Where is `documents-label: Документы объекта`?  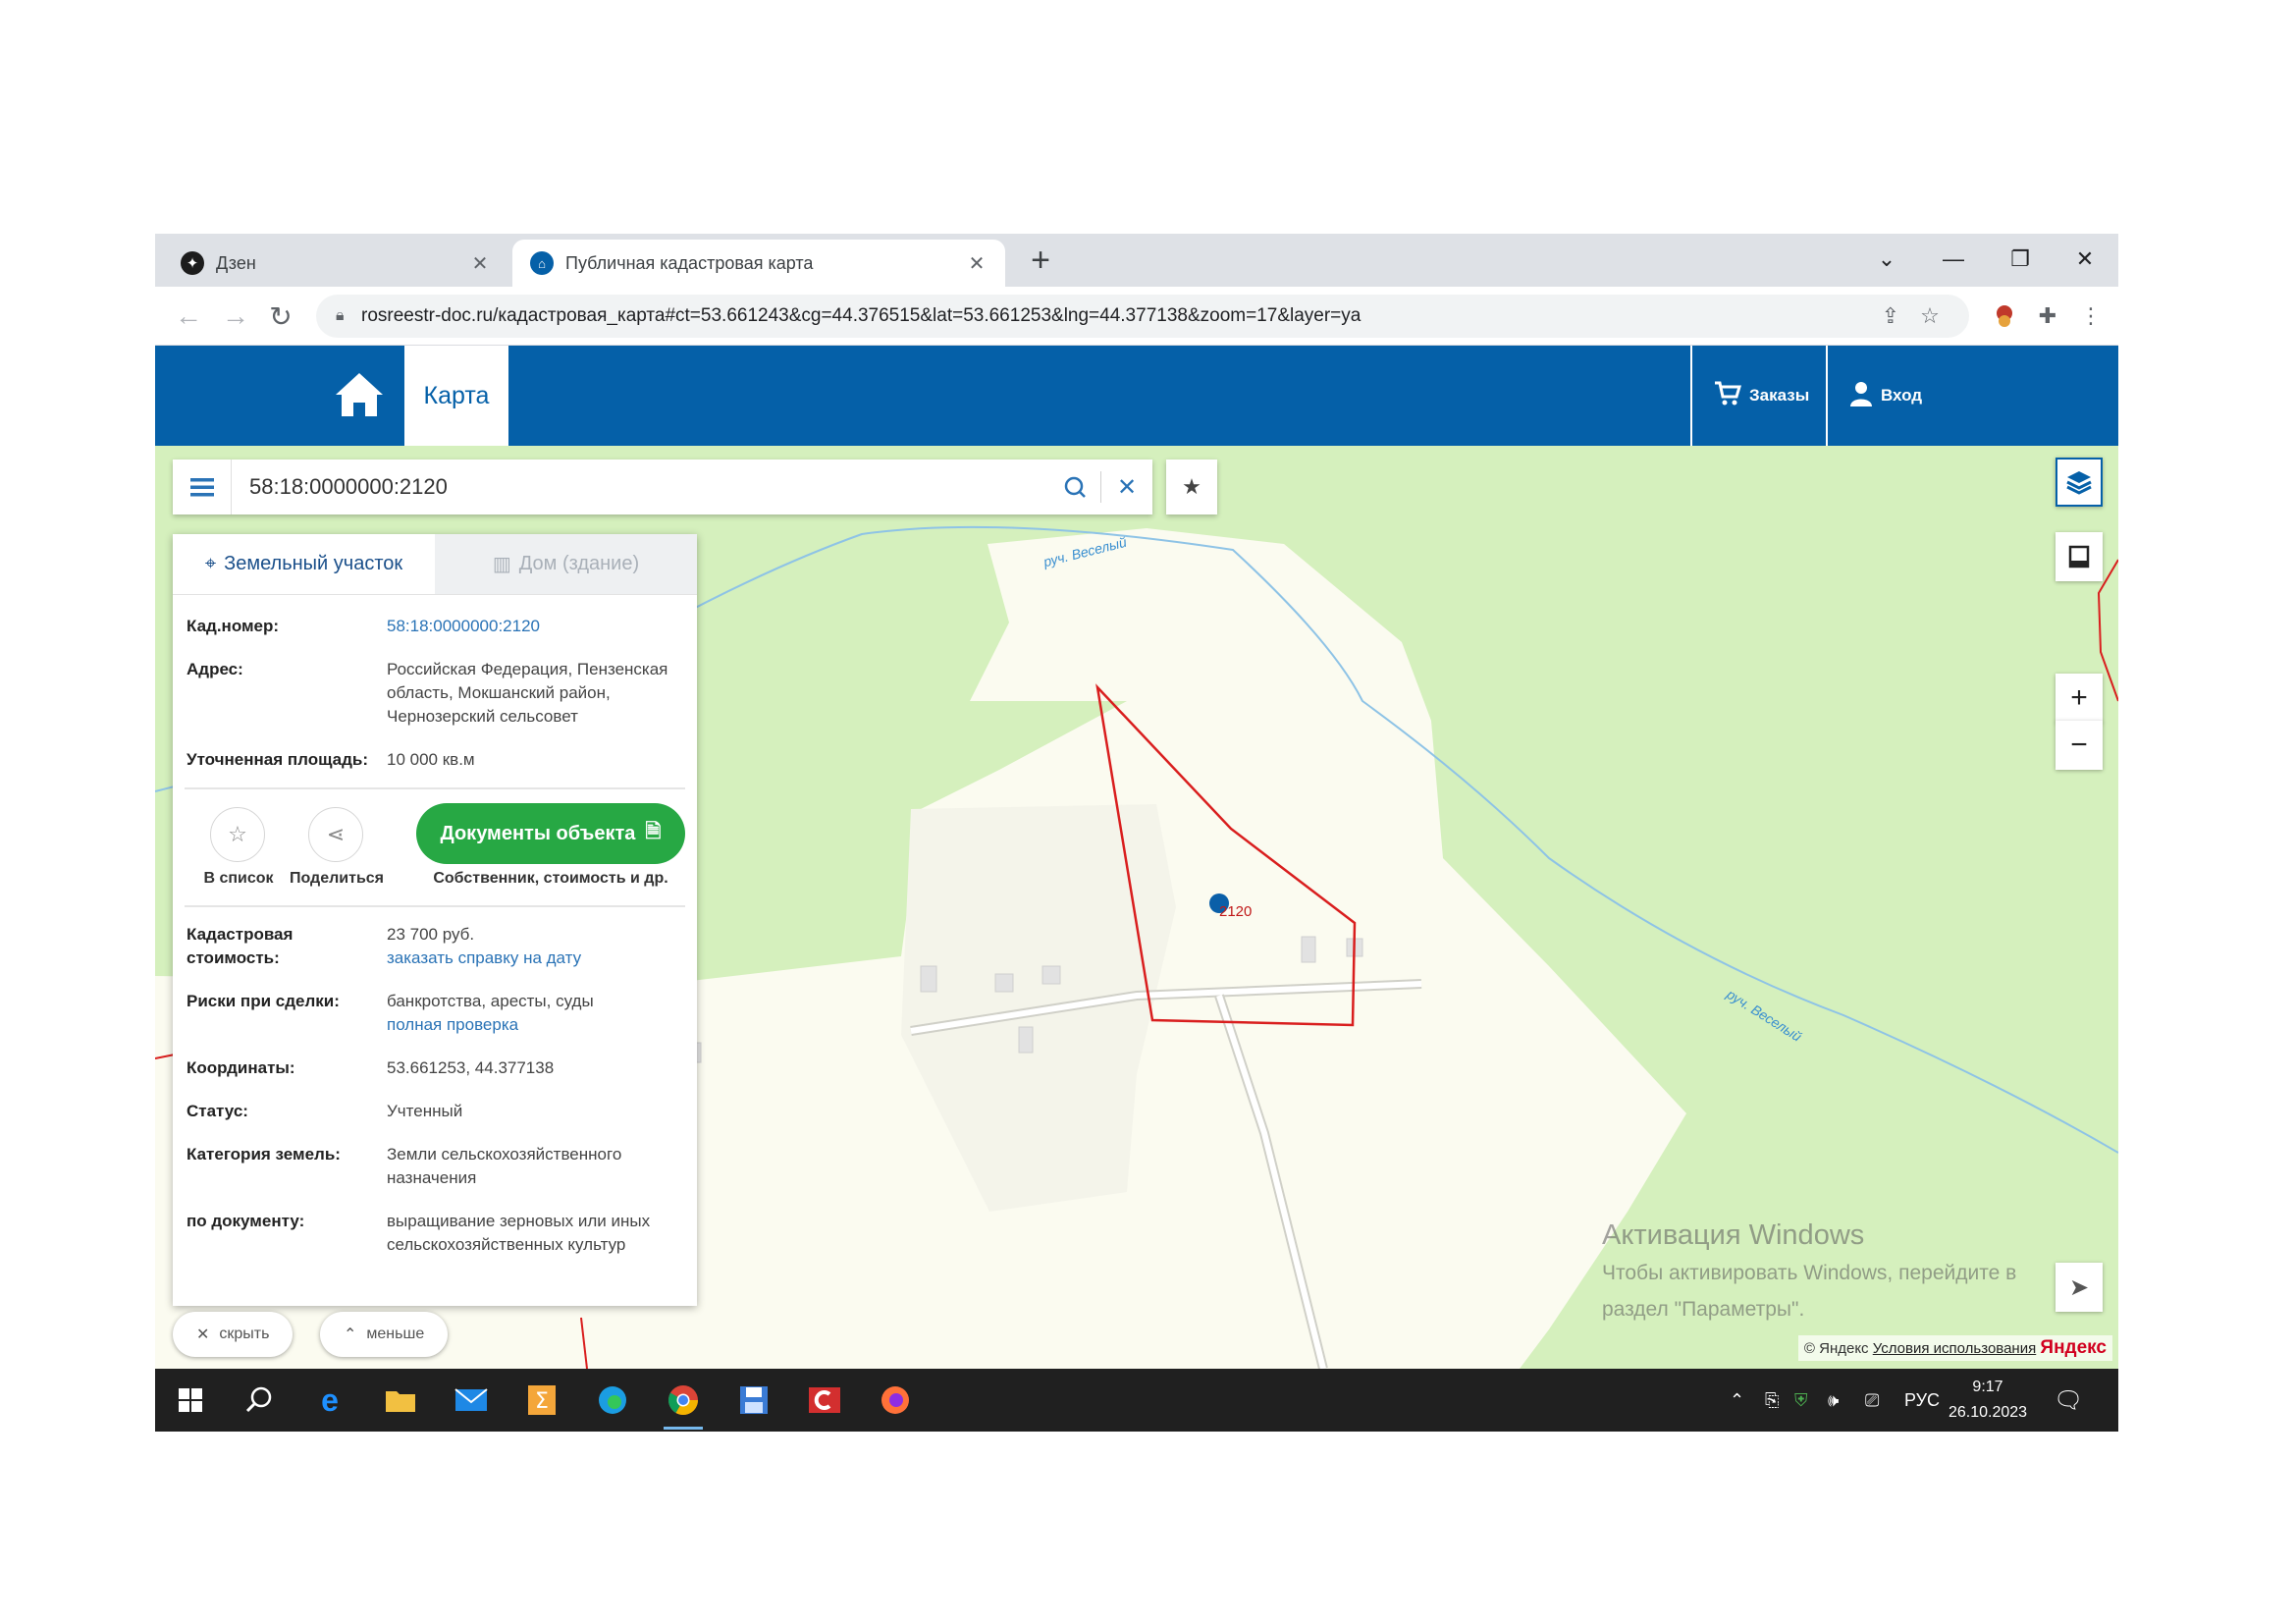
documents-label: Документы объекта is located at coordinates (538, 833).